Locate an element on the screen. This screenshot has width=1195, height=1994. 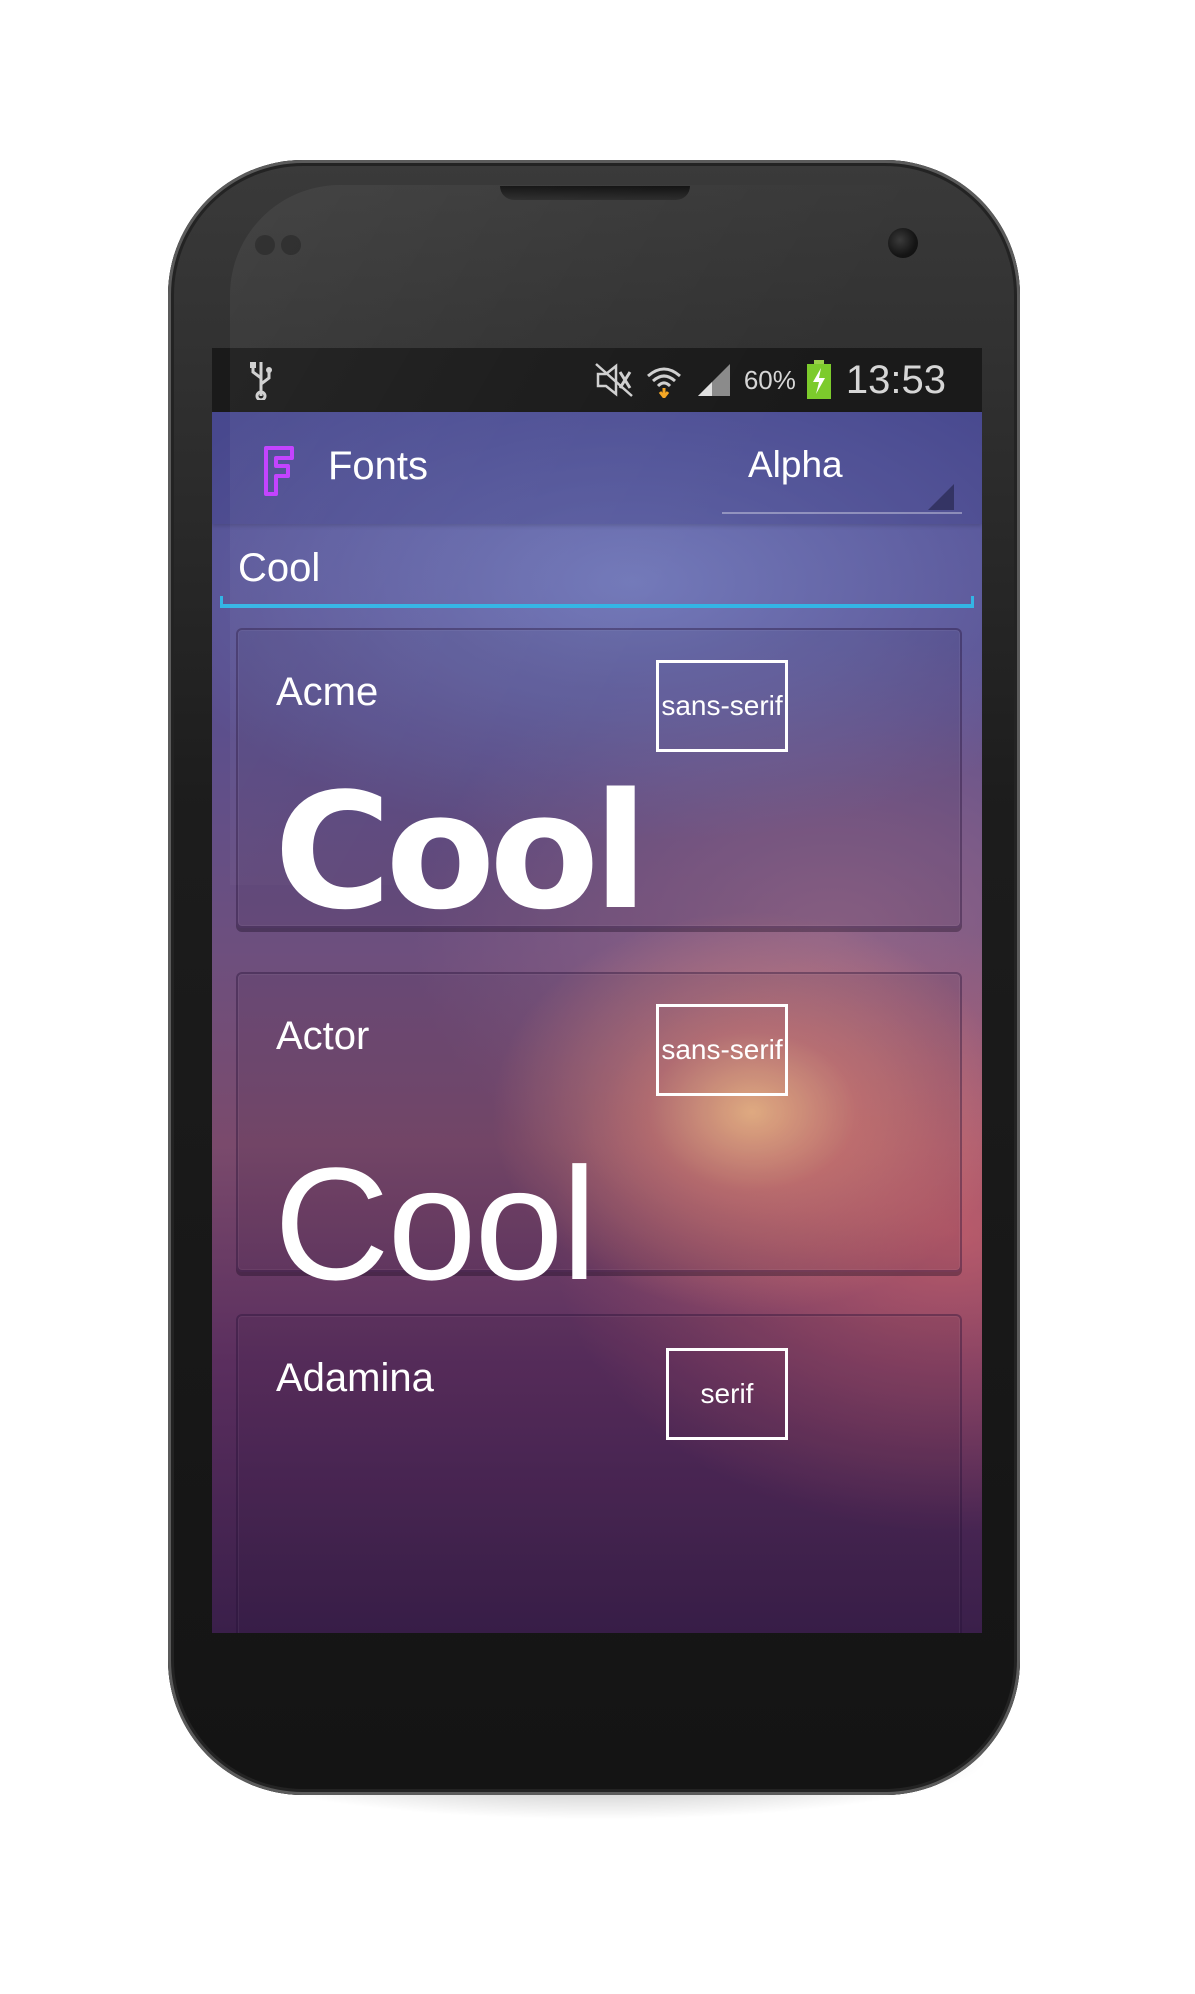
battery-percent: 60% is located at coordinates (769, 379).